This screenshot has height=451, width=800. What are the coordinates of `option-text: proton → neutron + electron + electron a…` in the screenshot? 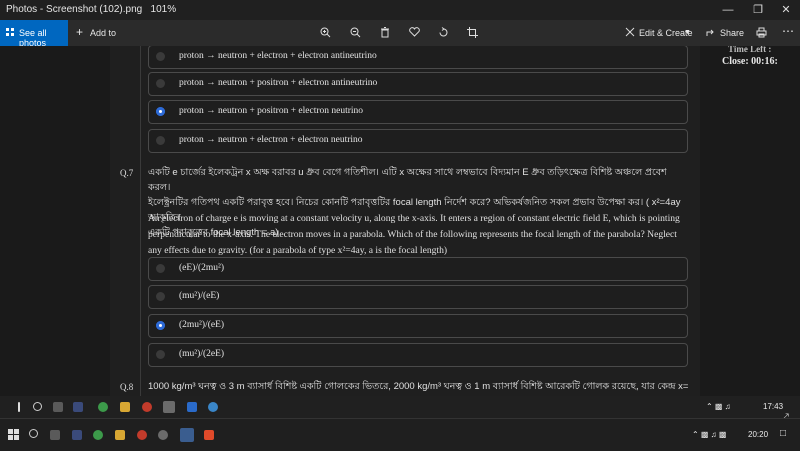 It's located at (278, 56).